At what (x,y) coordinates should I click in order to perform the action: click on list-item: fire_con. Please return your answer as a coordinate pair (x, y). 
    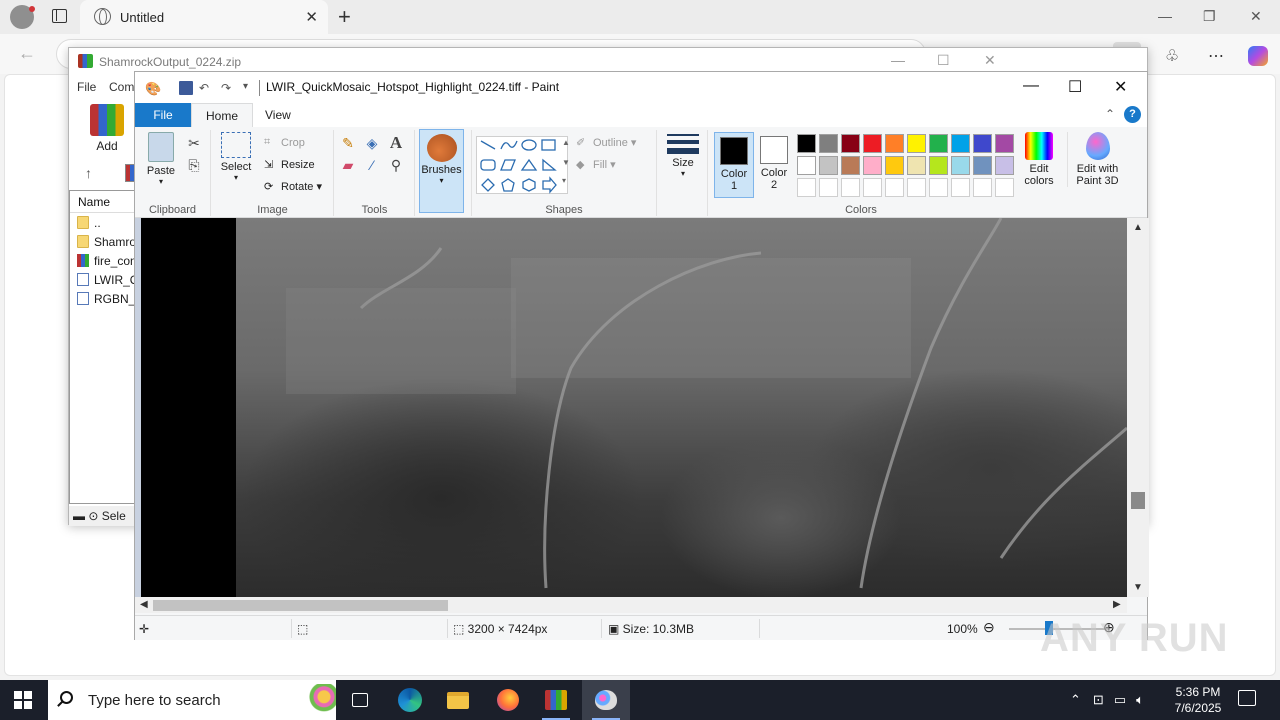
    Looking at the image, I should click on (103, 260).